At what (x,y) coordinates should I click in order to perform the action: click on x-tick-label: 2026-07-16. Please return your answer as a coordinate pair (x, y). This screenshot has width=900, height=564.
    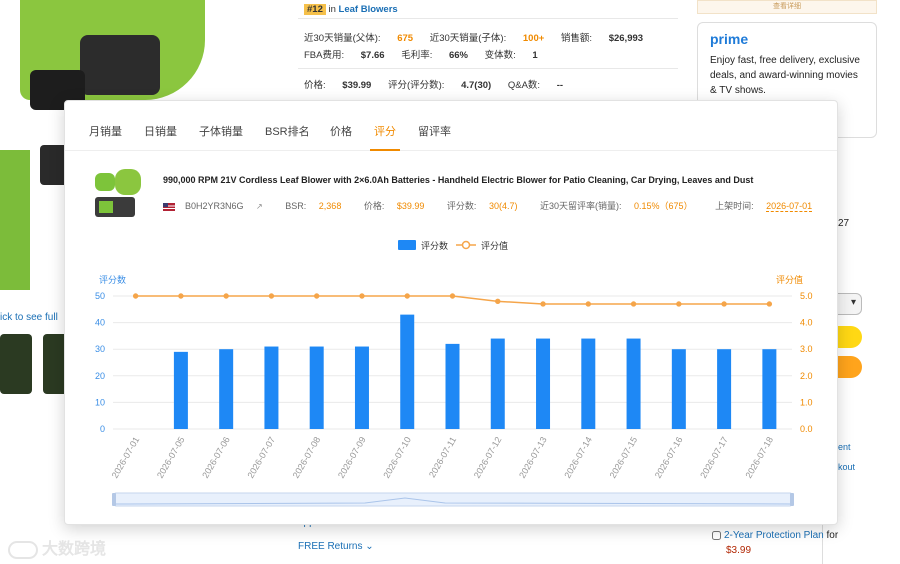
    Looking at the image, I should click on (669, 457).